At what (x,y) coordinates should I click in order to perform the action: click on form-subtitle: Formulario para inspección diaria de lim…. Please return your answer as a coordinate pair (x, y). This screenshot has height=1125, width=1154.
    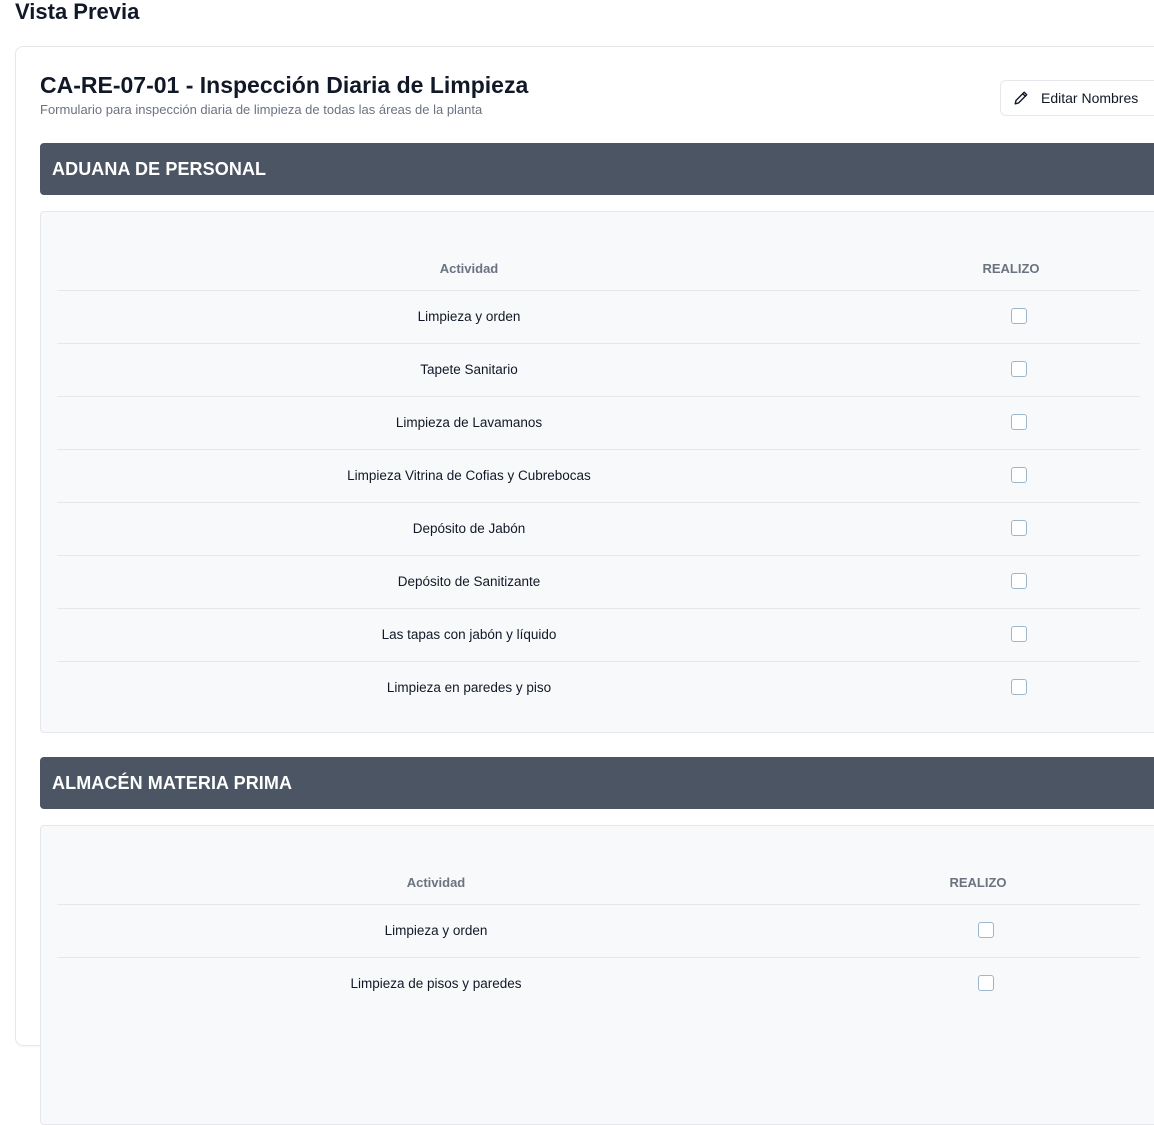
    Looking at the image, I should click on (261, 109).